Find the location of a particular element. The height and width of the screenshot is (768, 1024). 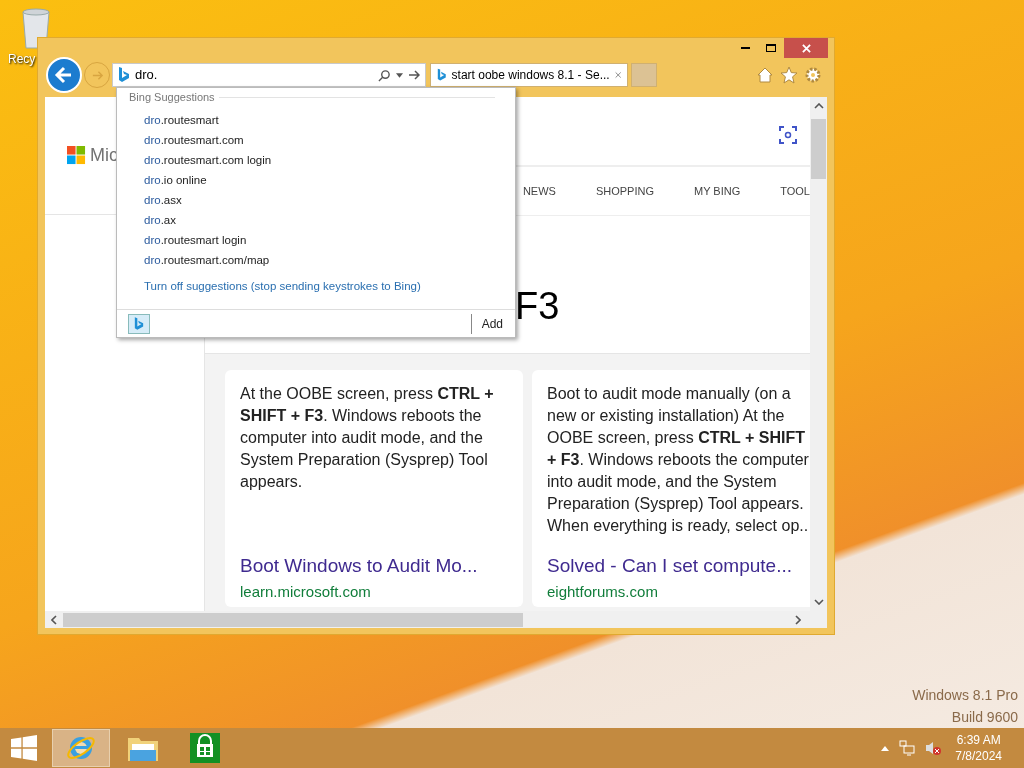

windows-logo-icon is located at coordinates (24, 748).